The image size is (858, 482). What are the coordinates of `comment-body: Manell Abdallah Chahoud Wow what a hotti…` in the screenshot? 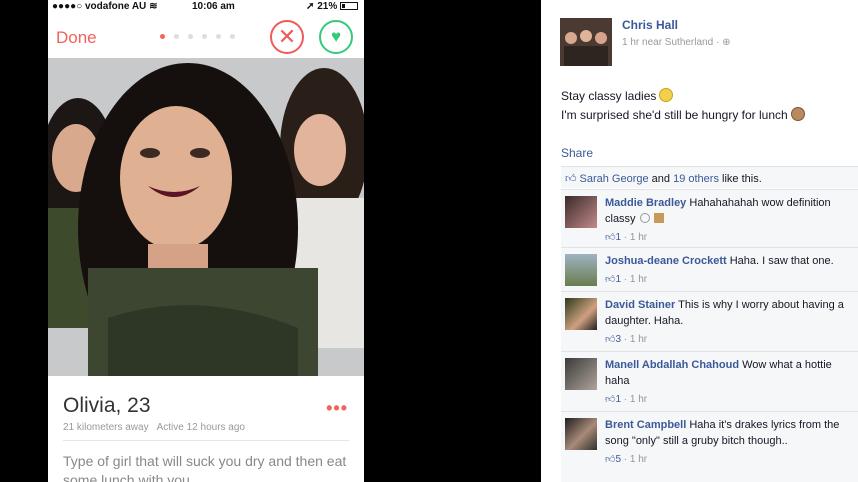 It's located at (718, 373).